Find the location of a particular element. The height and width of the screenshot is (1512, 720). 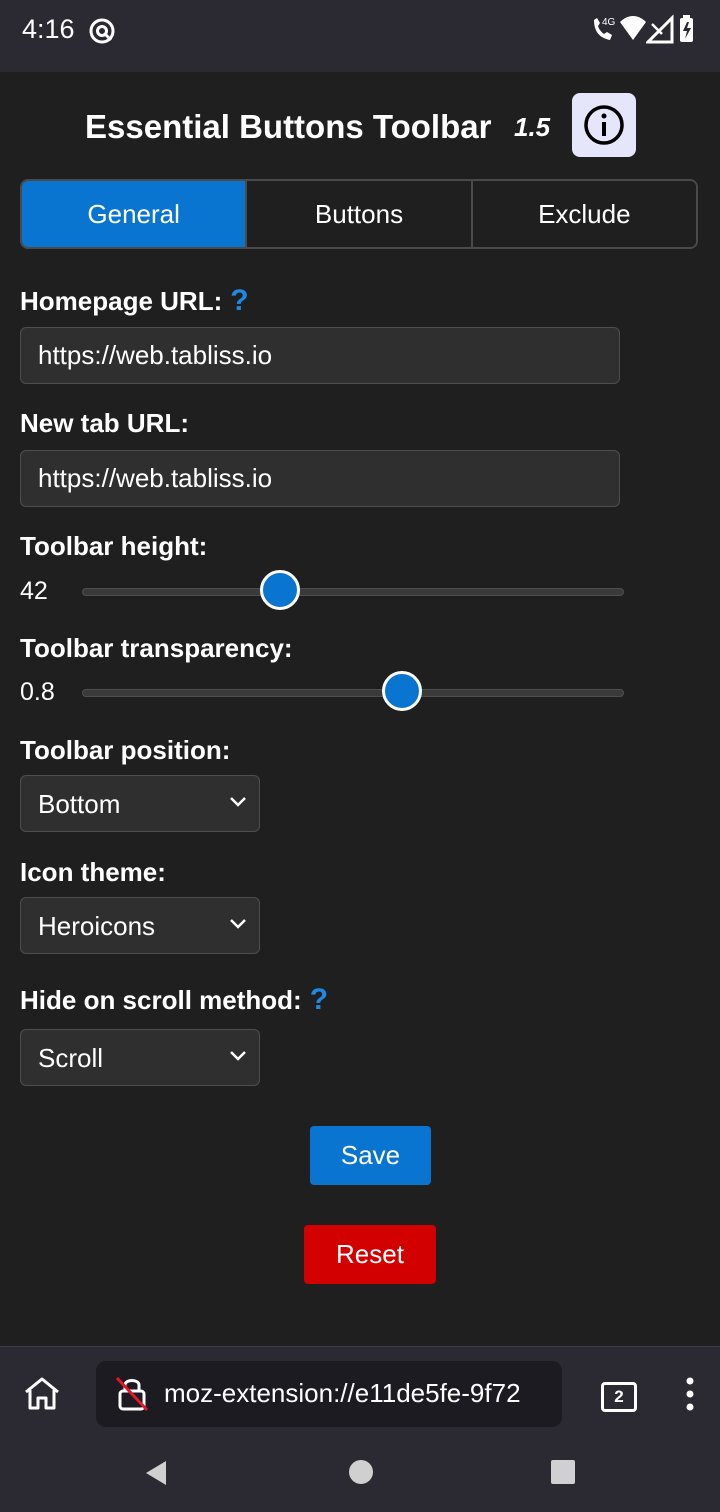

homepage-url-label-text: Homepage URL: is located at coordinates (121, 301).